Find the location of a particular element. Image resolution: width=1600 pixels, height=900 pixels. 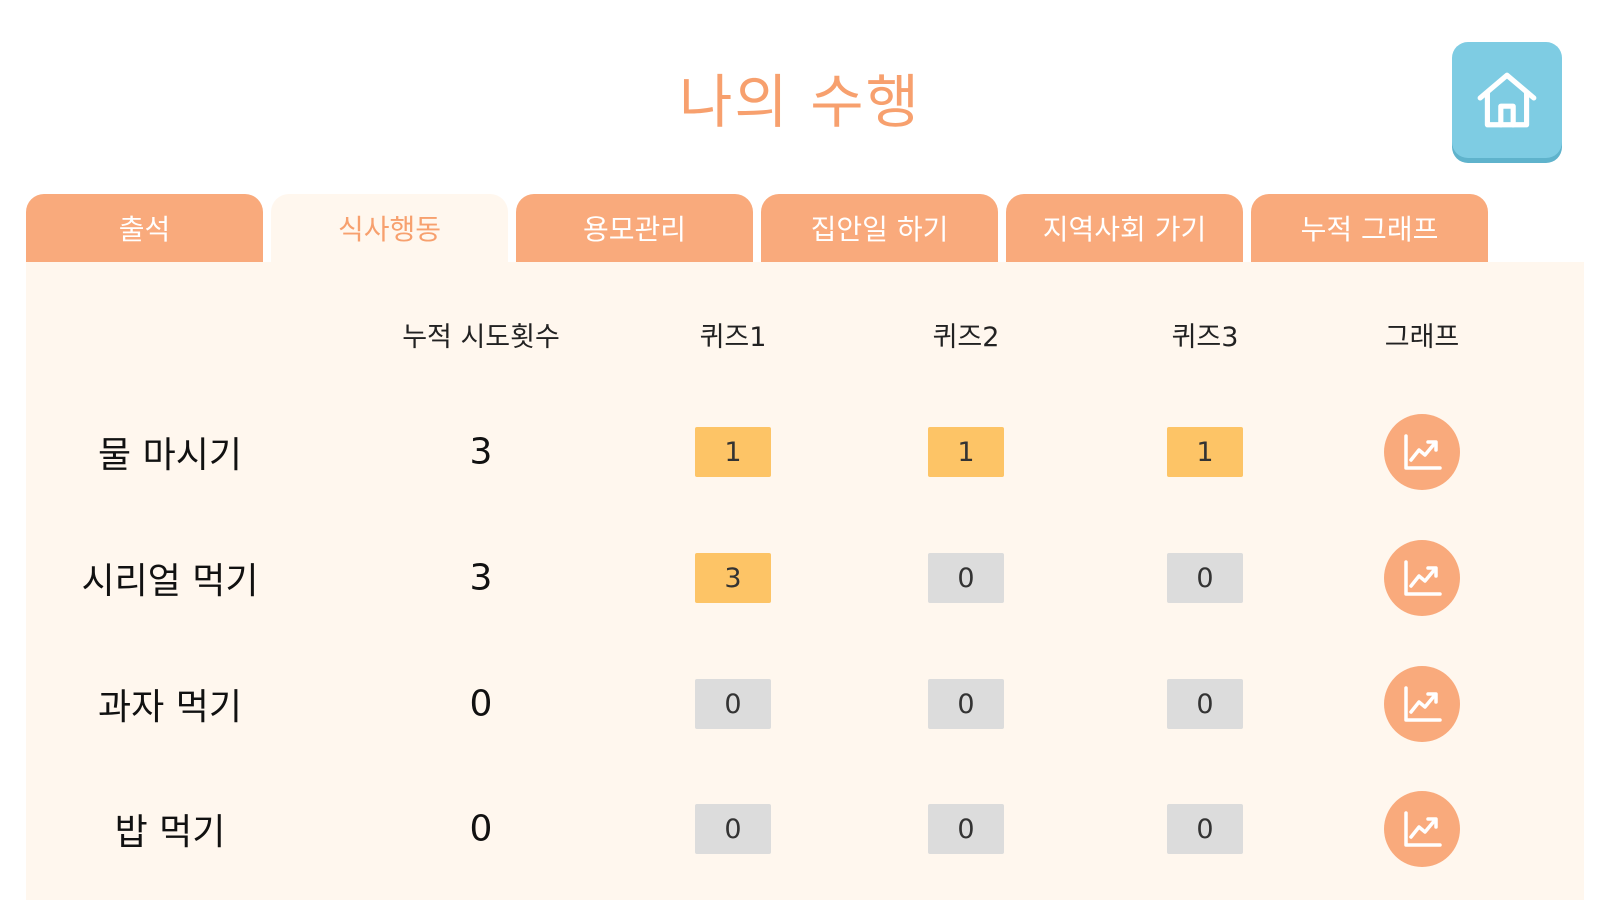

tab-label: 용모관리 is located at coordinates (634, 229).